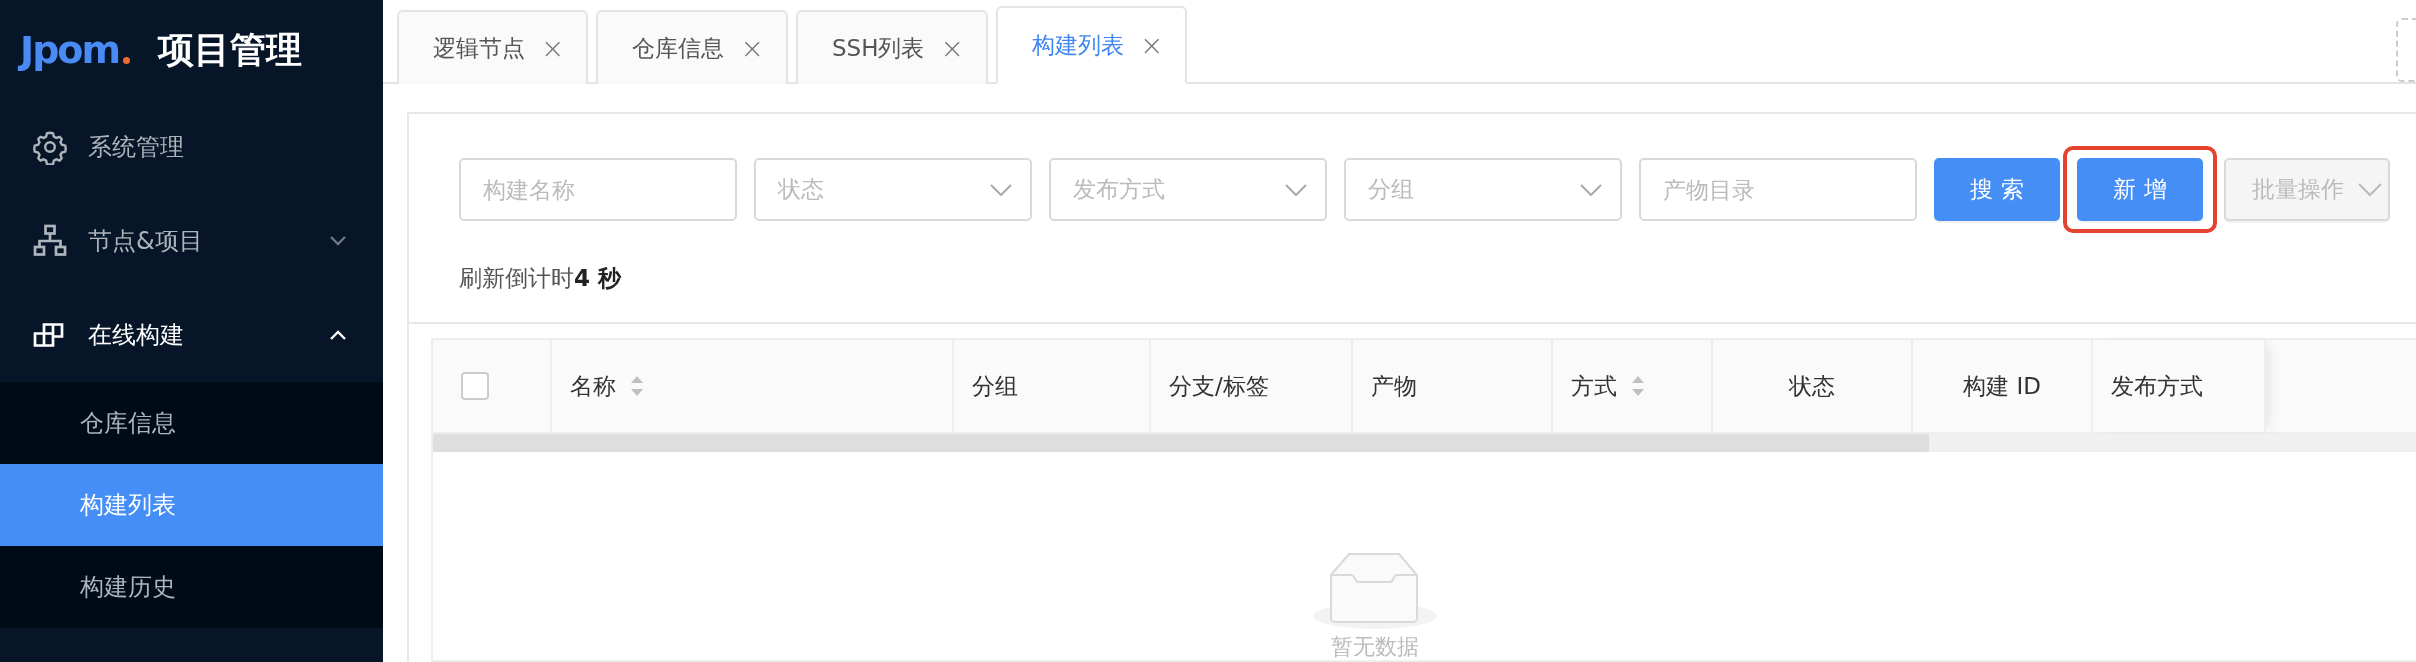 The width and height of the screenshot is (2416, 662). I want to click on column-header: 方式, so click(1633, 386).